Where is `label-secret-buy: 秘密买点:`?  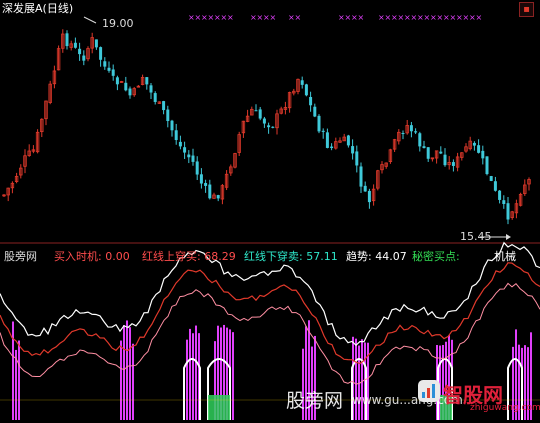
label-secret-buy: 秘密买点: is located at coordinates (436, 256).